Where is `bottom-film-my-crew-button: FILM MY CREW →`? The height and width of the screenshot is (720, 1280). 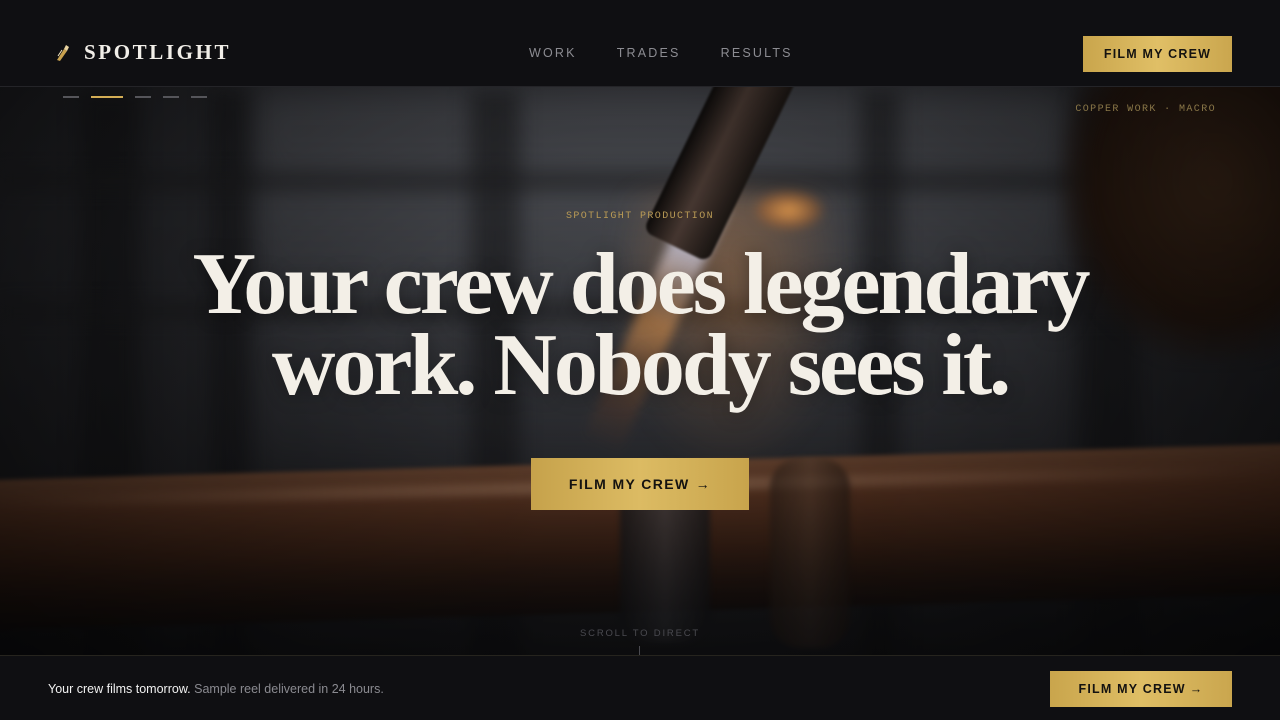
bottom-film-my-crew-button: FILM MY CREW → is located at coordinates (1141, 689).